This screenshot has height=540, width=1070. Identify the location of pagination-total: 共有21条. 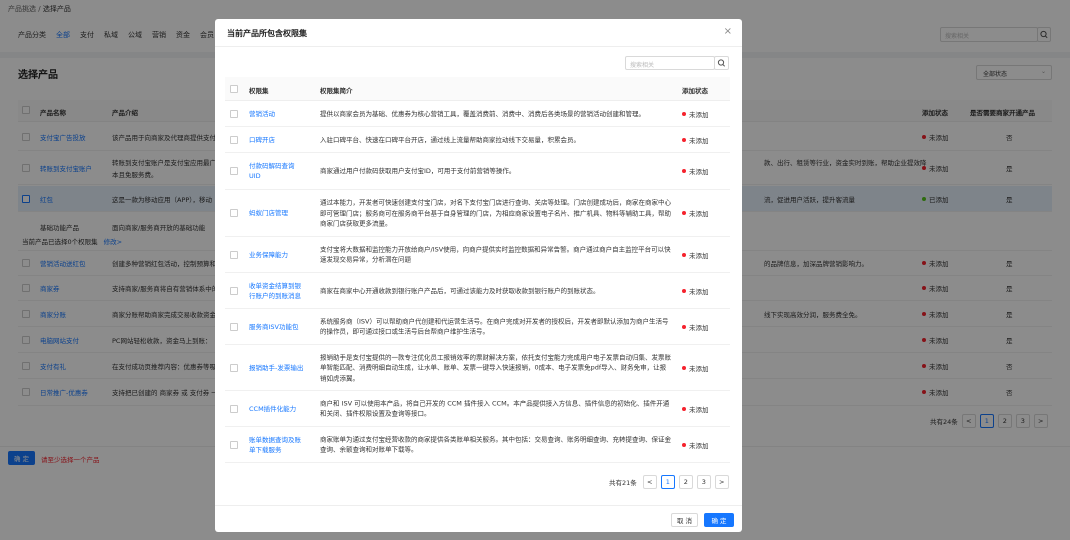
(623, 483).